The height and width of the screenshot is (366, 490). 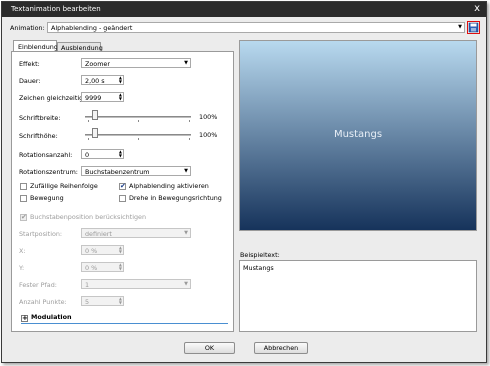 What do you see at coordinates (477, 8) in the screenshot?
I see `close-icon: x` at bounding box center [477, 8].